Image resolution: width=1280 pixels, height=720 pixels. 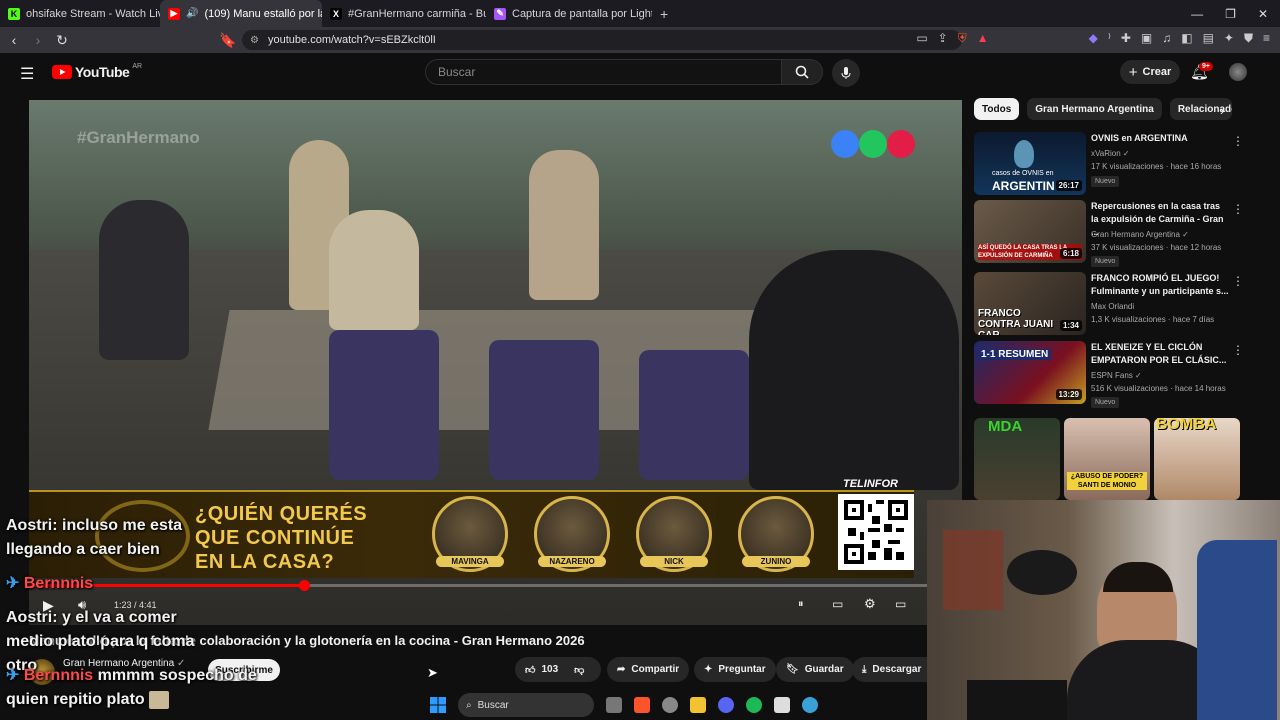 I want to click on ufo-graphic, so click(x=1024, y=154).